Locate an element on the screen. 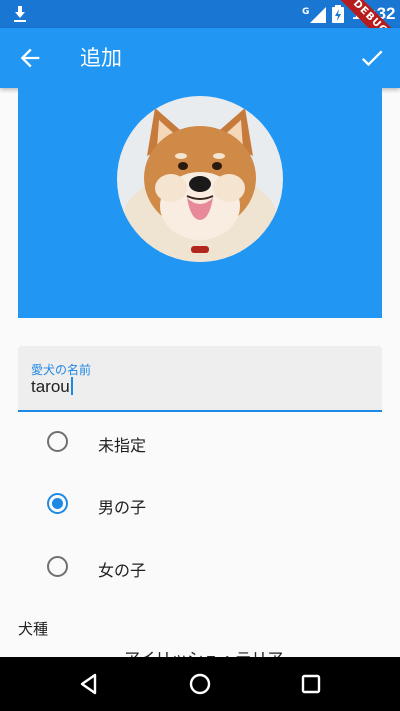 The image size is (400, 711). status-bar: G 16:32 DEBUG is located at coordinates (200, 33).